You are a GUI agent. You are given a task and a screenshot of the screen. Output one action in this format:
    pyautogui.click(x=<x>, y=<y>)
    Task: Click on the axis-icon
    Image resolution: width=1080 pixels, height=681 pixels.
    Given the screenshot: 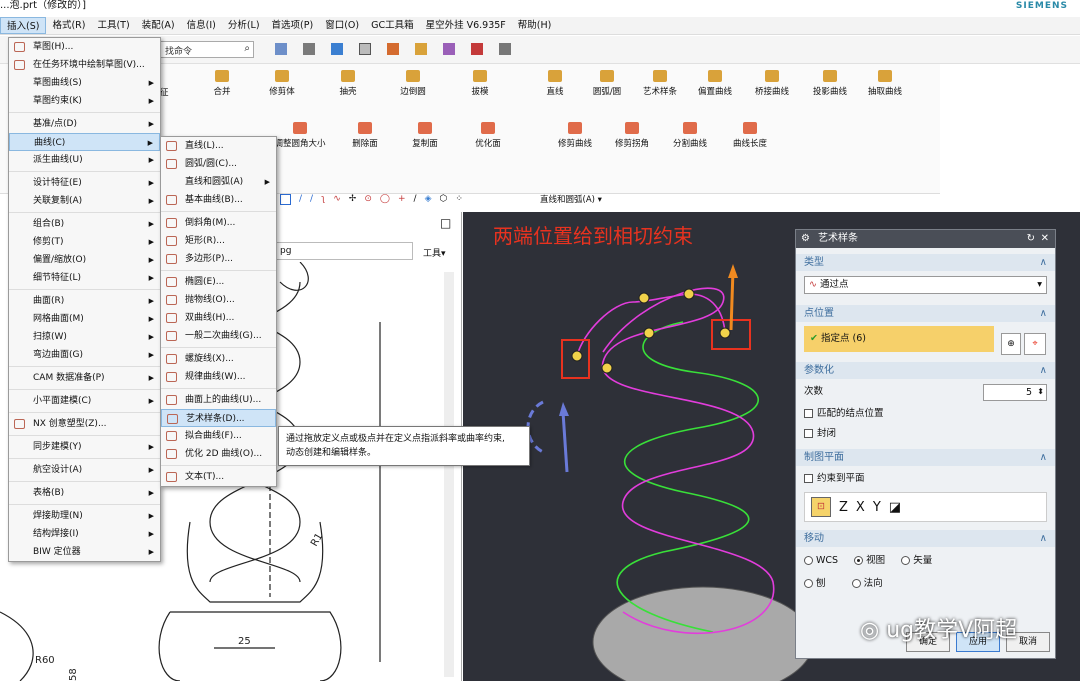 What is the action you would take?
    pyautogui.click(x=477, y=49)
    